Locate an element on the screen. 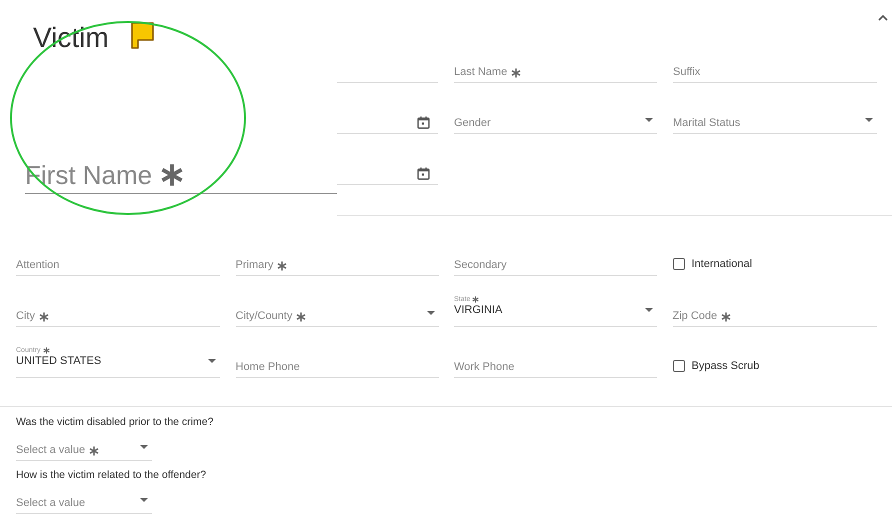 The image size is (892, 517). checkbox-label: International is located at coordinates (722, 264).